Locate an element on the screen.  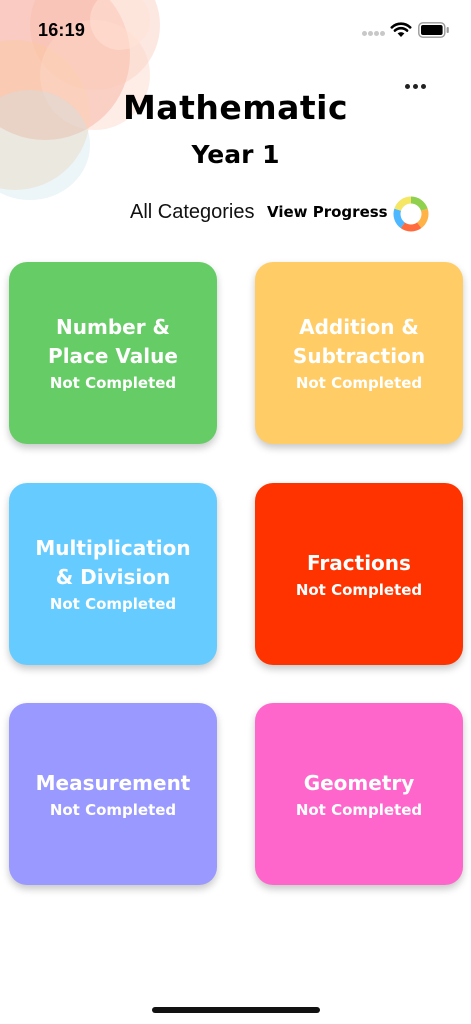
category-card-multiplication-division: Multiplication & Division Not Completed is located at coordinates (113, 574).